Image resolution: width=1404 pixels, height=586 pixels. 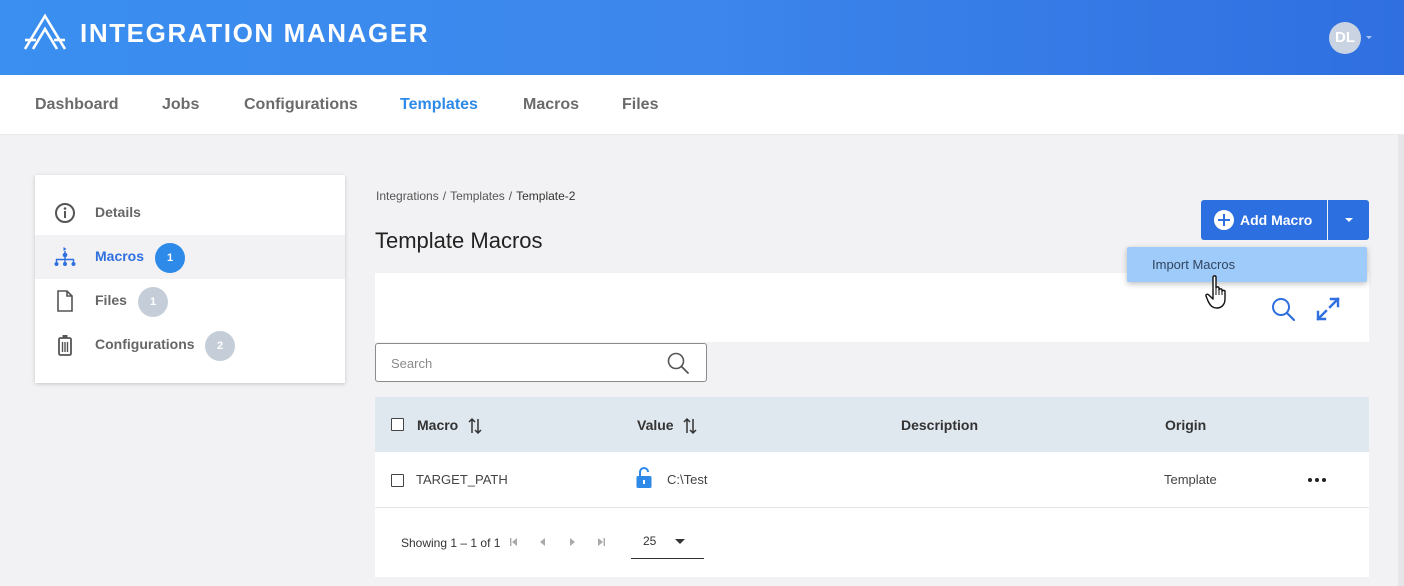 I want to click on previous-page-icon, so click(x=543, y=542).